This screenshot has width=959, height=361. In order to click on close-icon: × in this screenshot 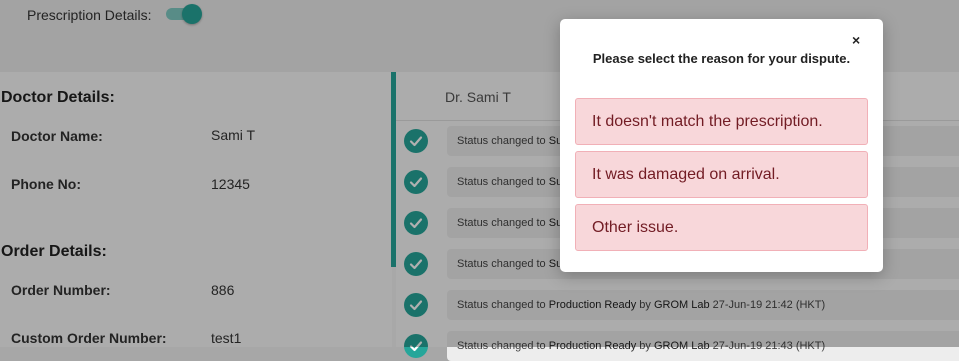, I will do `click(856, 40)`.